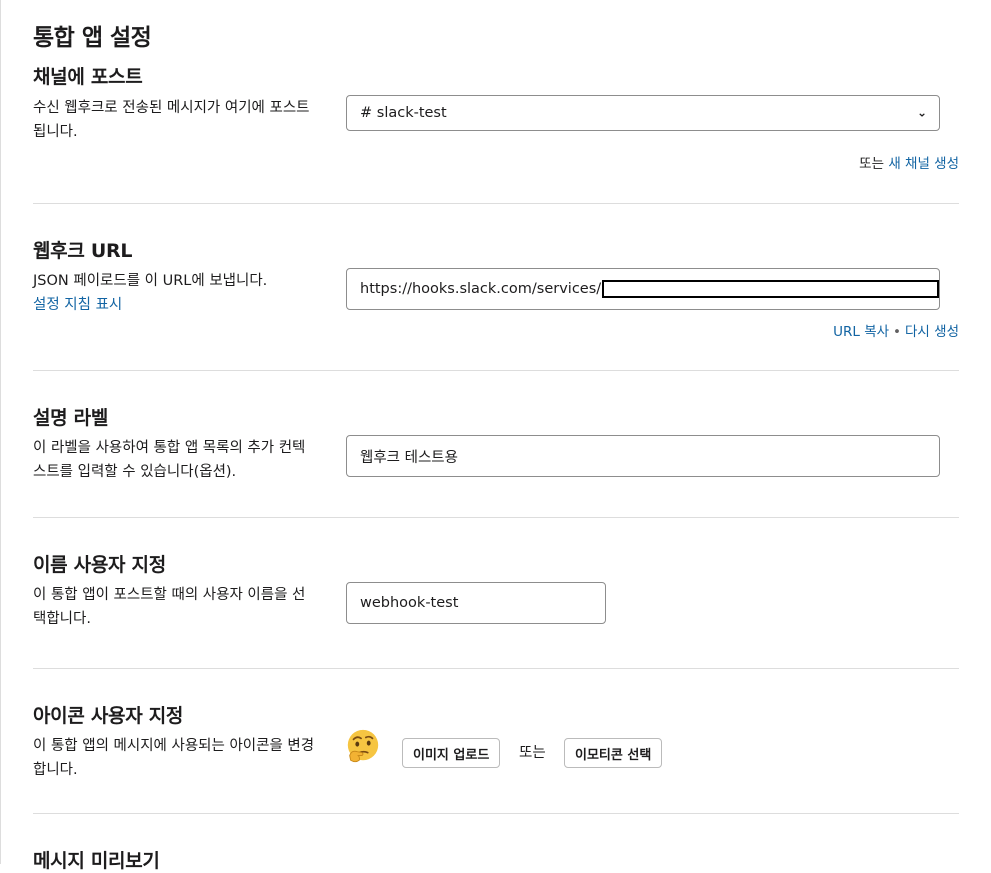  I want to click on descriptive-label-value: 웹후크 테스트용, so click(409, 457).